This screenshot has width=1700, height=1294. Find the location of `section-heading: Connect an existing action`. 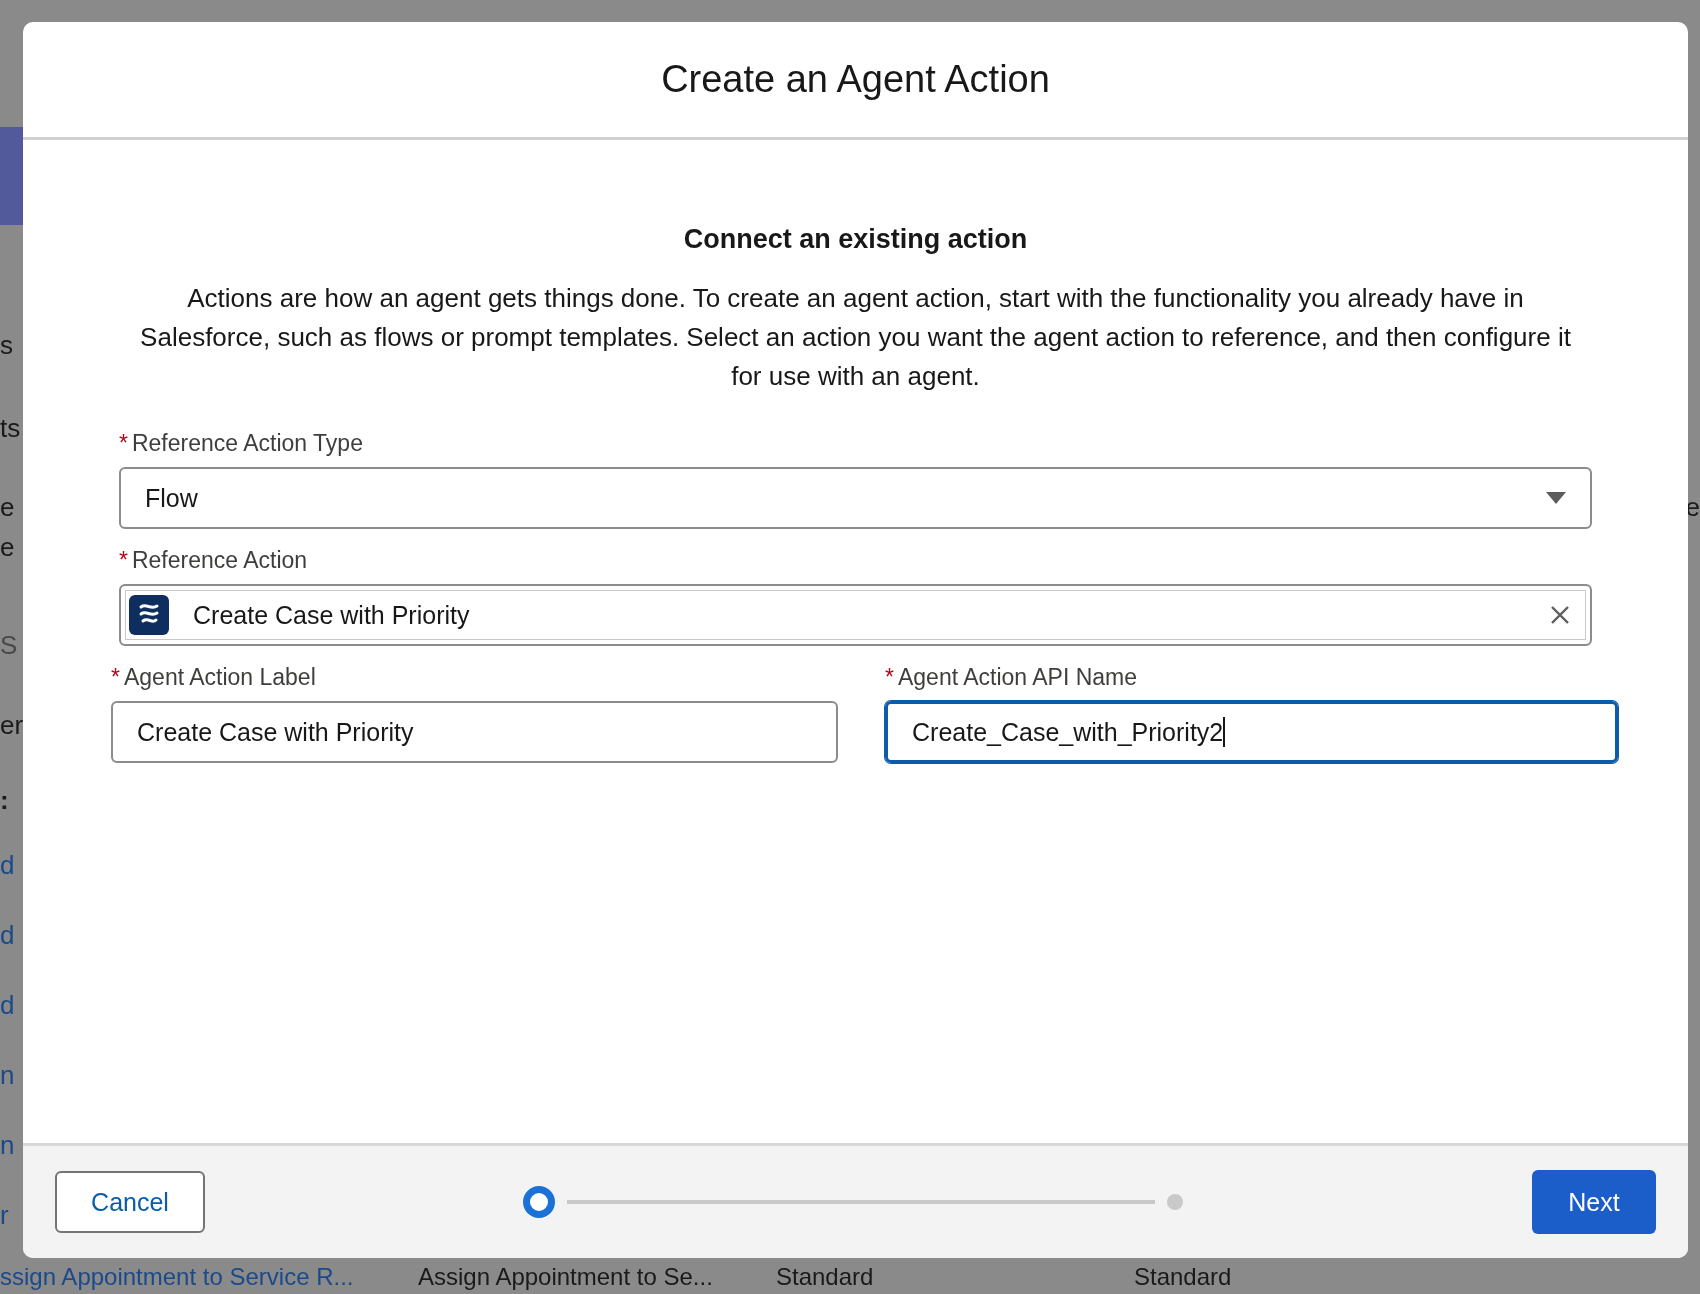

section-heading: Connect an existing action is located at coordinates (855, 239).